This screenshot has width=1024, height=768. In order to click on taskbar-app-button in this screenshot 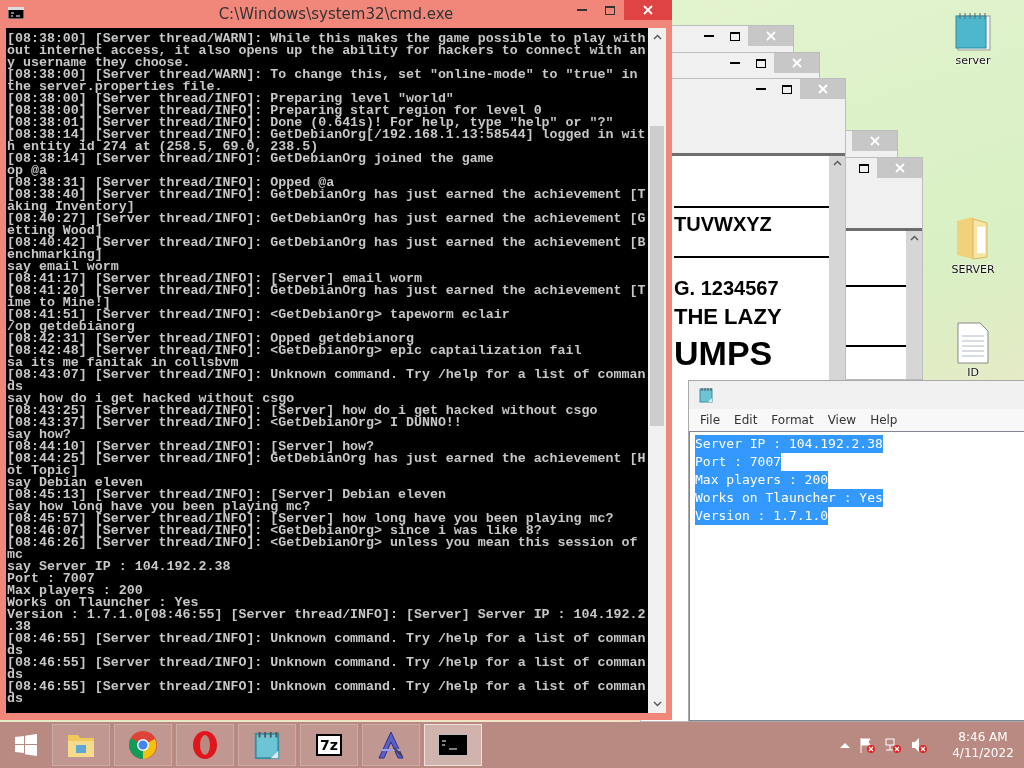, I will do `click(453, 745)`.